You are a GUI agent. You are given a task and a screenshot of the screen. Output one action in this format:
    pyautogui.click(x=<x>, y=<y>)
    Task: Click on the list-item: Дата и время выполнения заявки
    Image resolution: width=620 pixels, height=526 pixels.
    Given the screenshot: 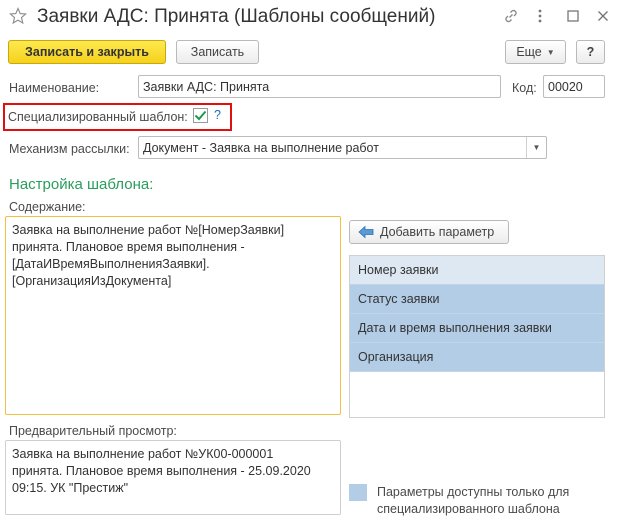 What is the action you would take?
    pyautogui.click(x=477, y=328)
    